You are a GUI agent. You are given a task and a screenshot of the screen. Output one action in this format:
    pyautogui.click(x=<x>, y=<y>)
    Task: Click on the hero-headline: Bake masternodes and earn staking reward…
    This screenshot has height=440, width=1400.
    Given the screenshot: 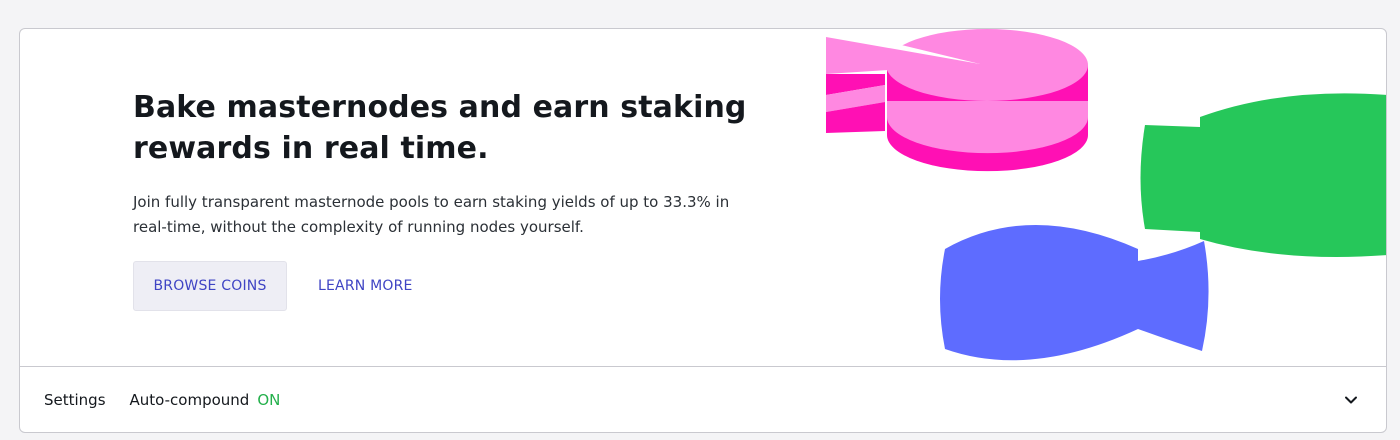 What is the action you would take?
    pyautogui.click(x=440, y=128)
    